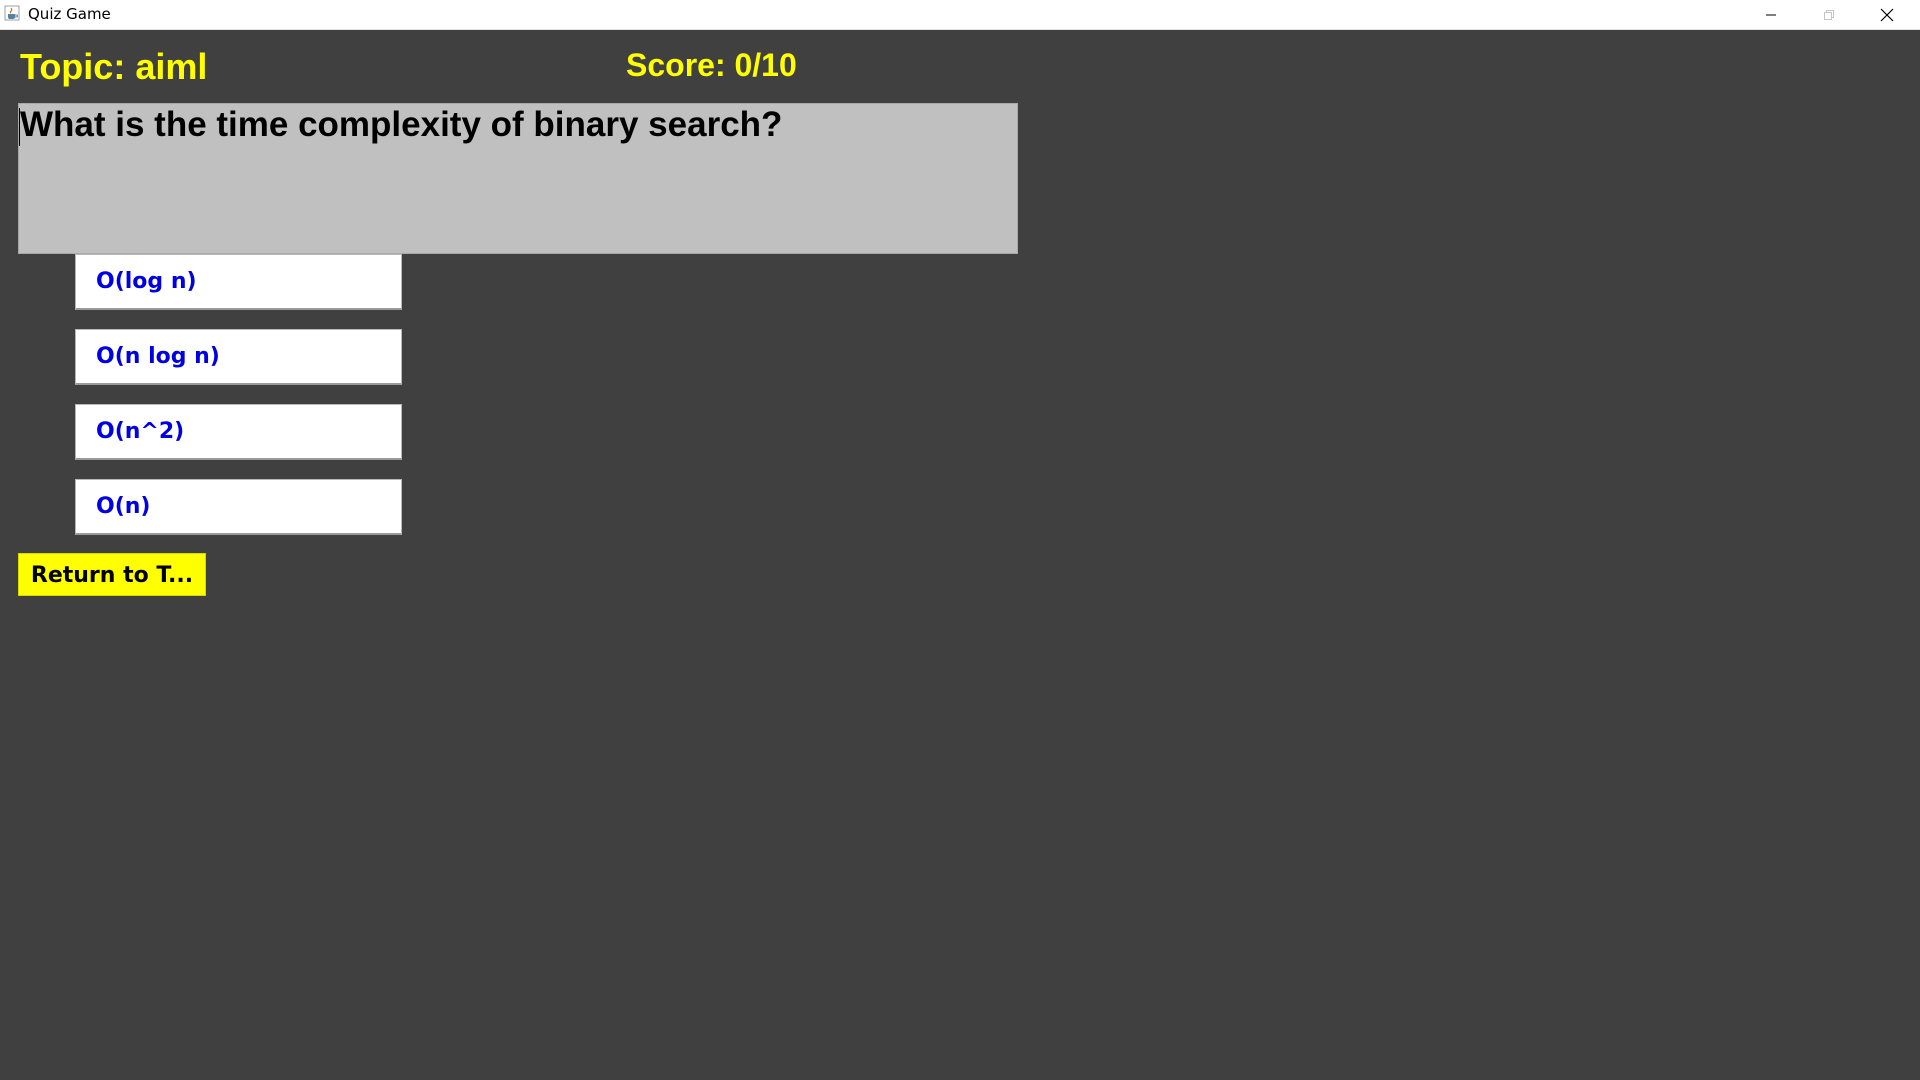  I want to click on option-button-1: O(log n), so click(238, 282).